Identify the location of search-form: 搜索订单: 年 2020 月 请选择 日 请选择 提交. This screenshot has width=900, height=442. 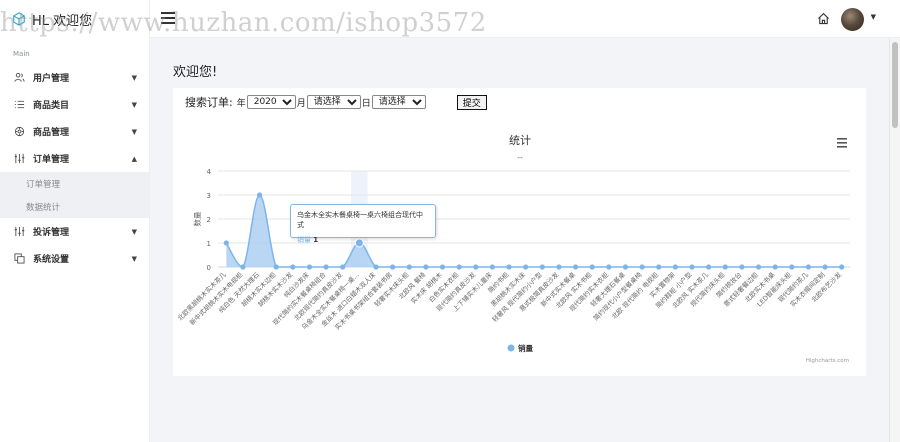
(336, 102).